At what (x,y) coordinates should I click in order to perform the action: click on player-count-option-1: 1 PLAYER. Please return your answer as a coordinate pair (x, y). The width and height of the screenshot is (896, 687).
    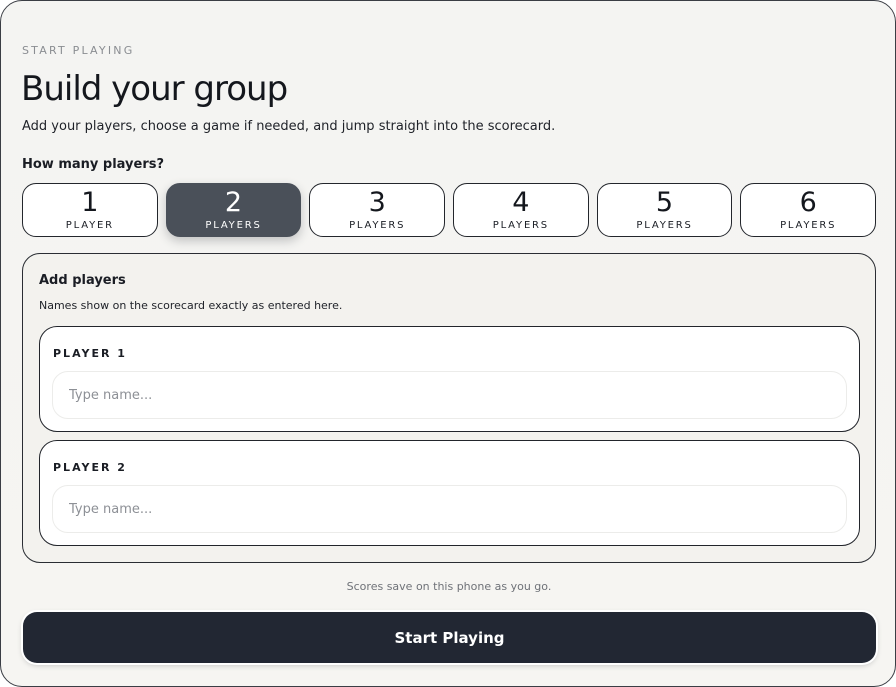
    Looking at the image, I should click on (90, 210).